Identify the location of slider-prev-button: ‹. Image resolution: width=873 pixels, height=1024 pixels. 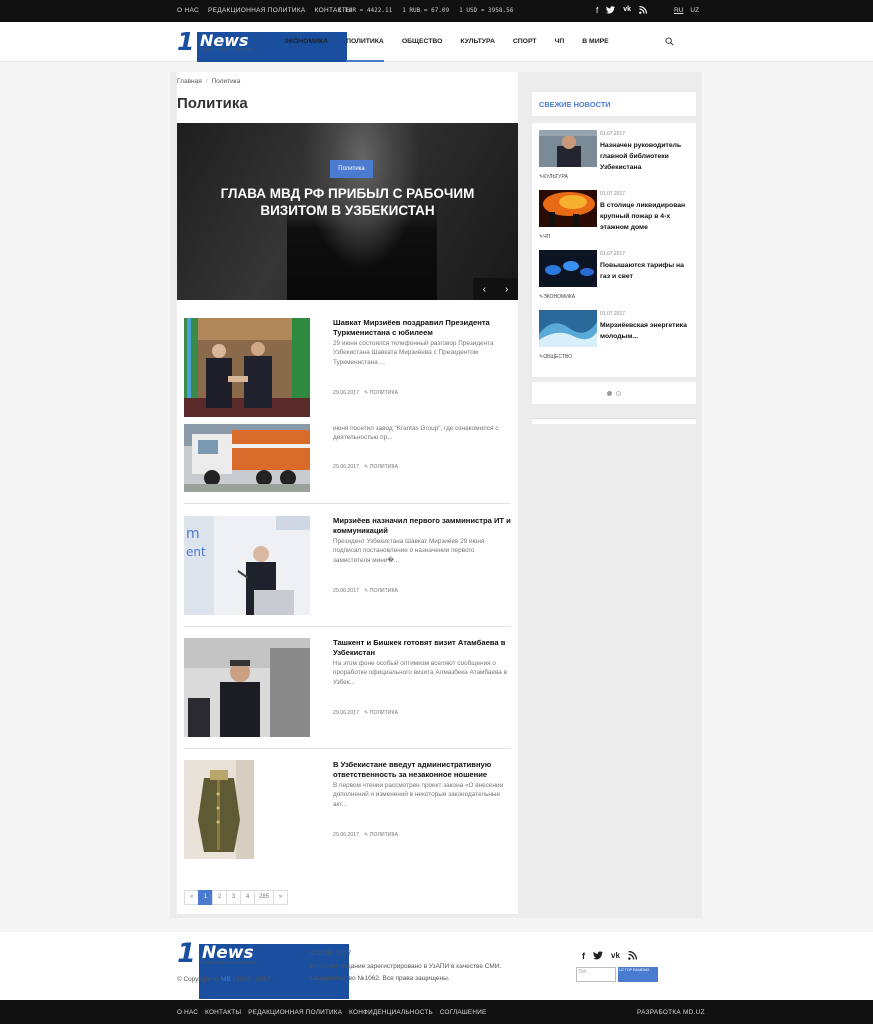
(484, 289).